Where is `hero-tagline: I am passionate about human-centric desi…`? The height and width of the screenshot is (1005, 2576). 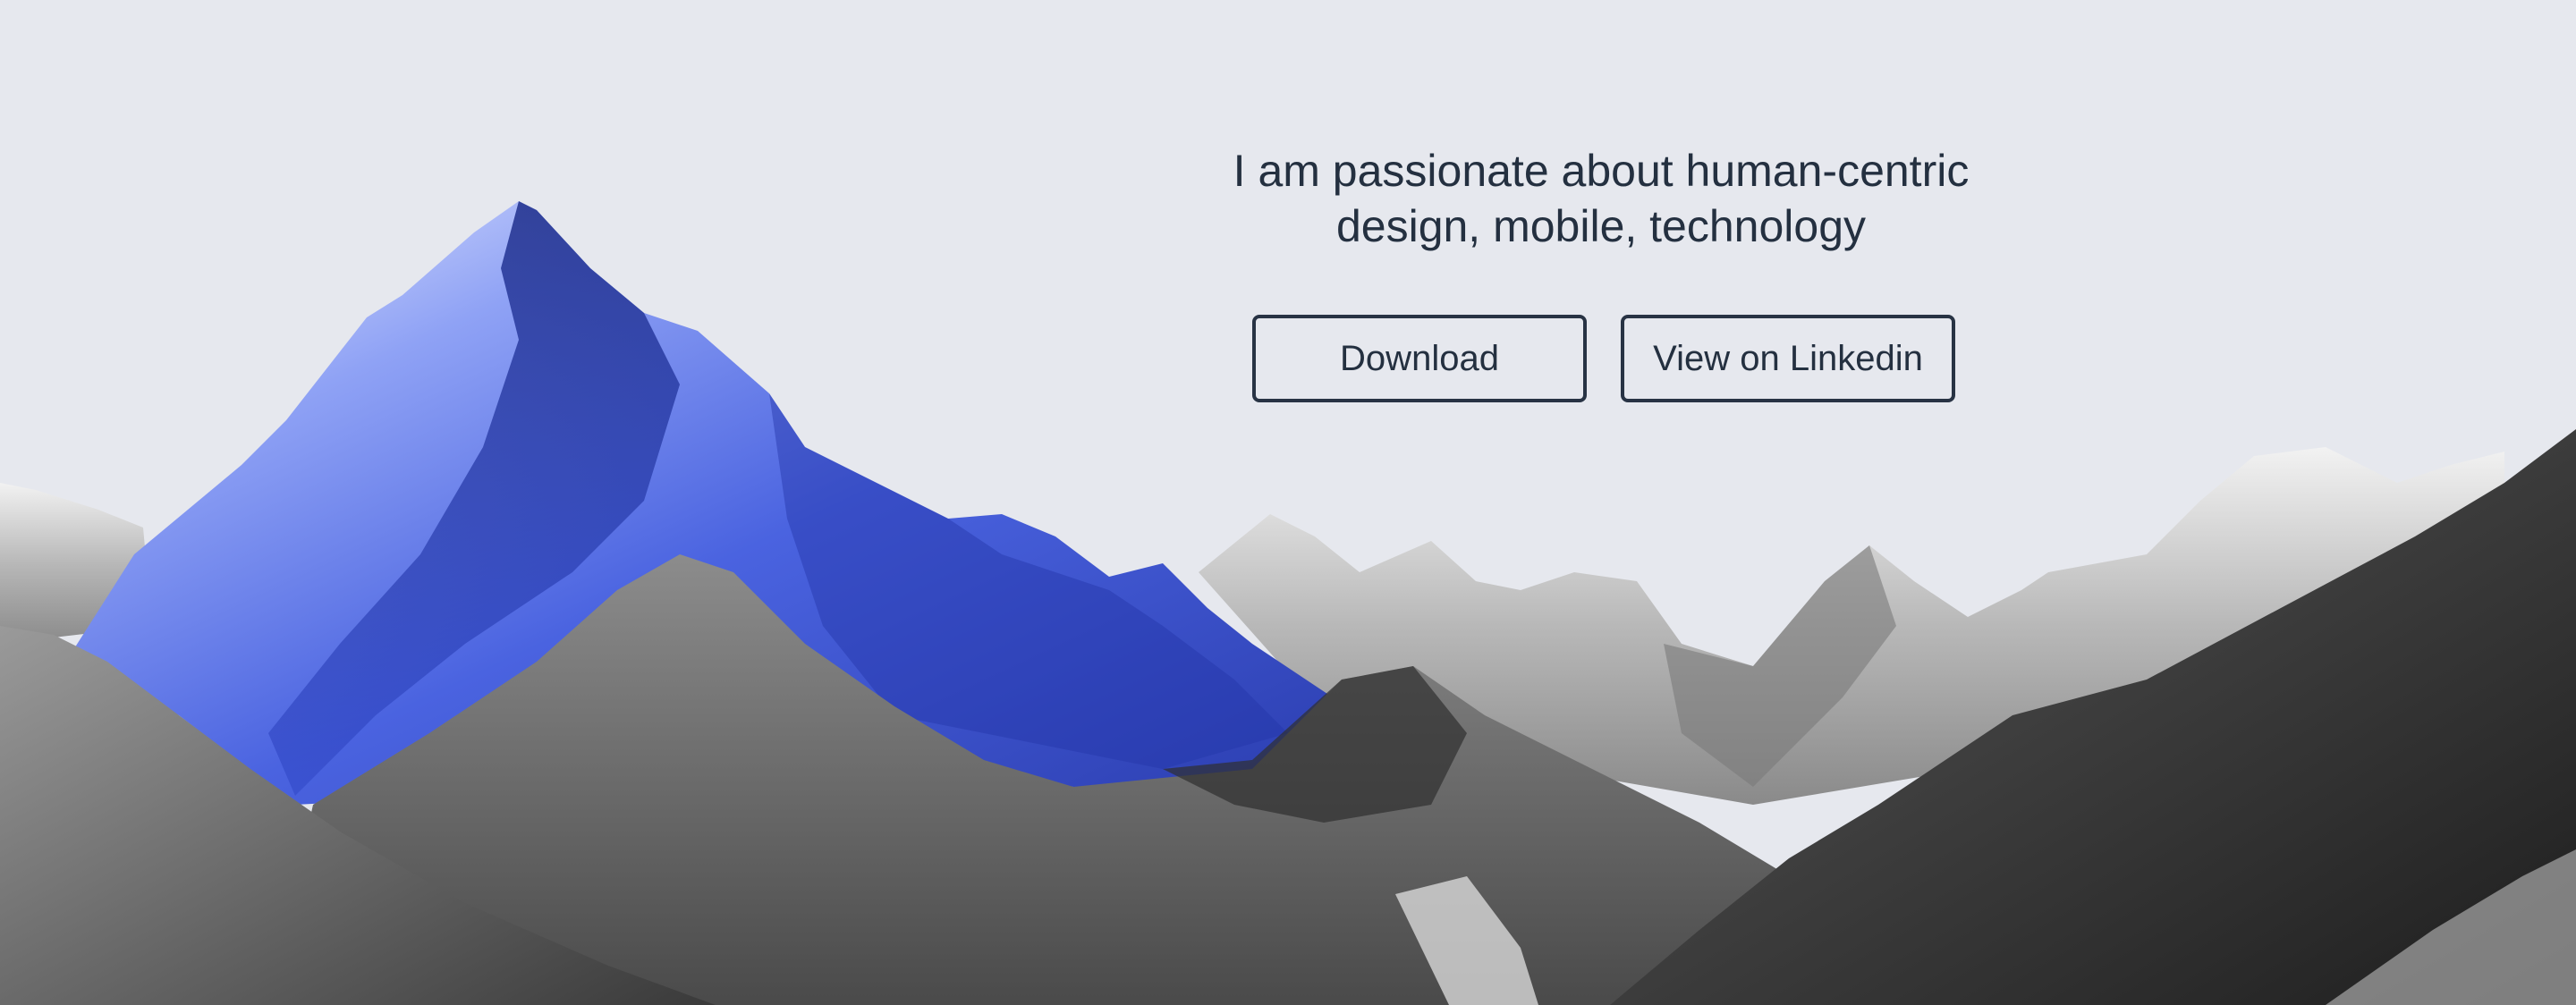 hero-tagline: I am passionate about human-centric desi… is located at coordinates (1601, 198).